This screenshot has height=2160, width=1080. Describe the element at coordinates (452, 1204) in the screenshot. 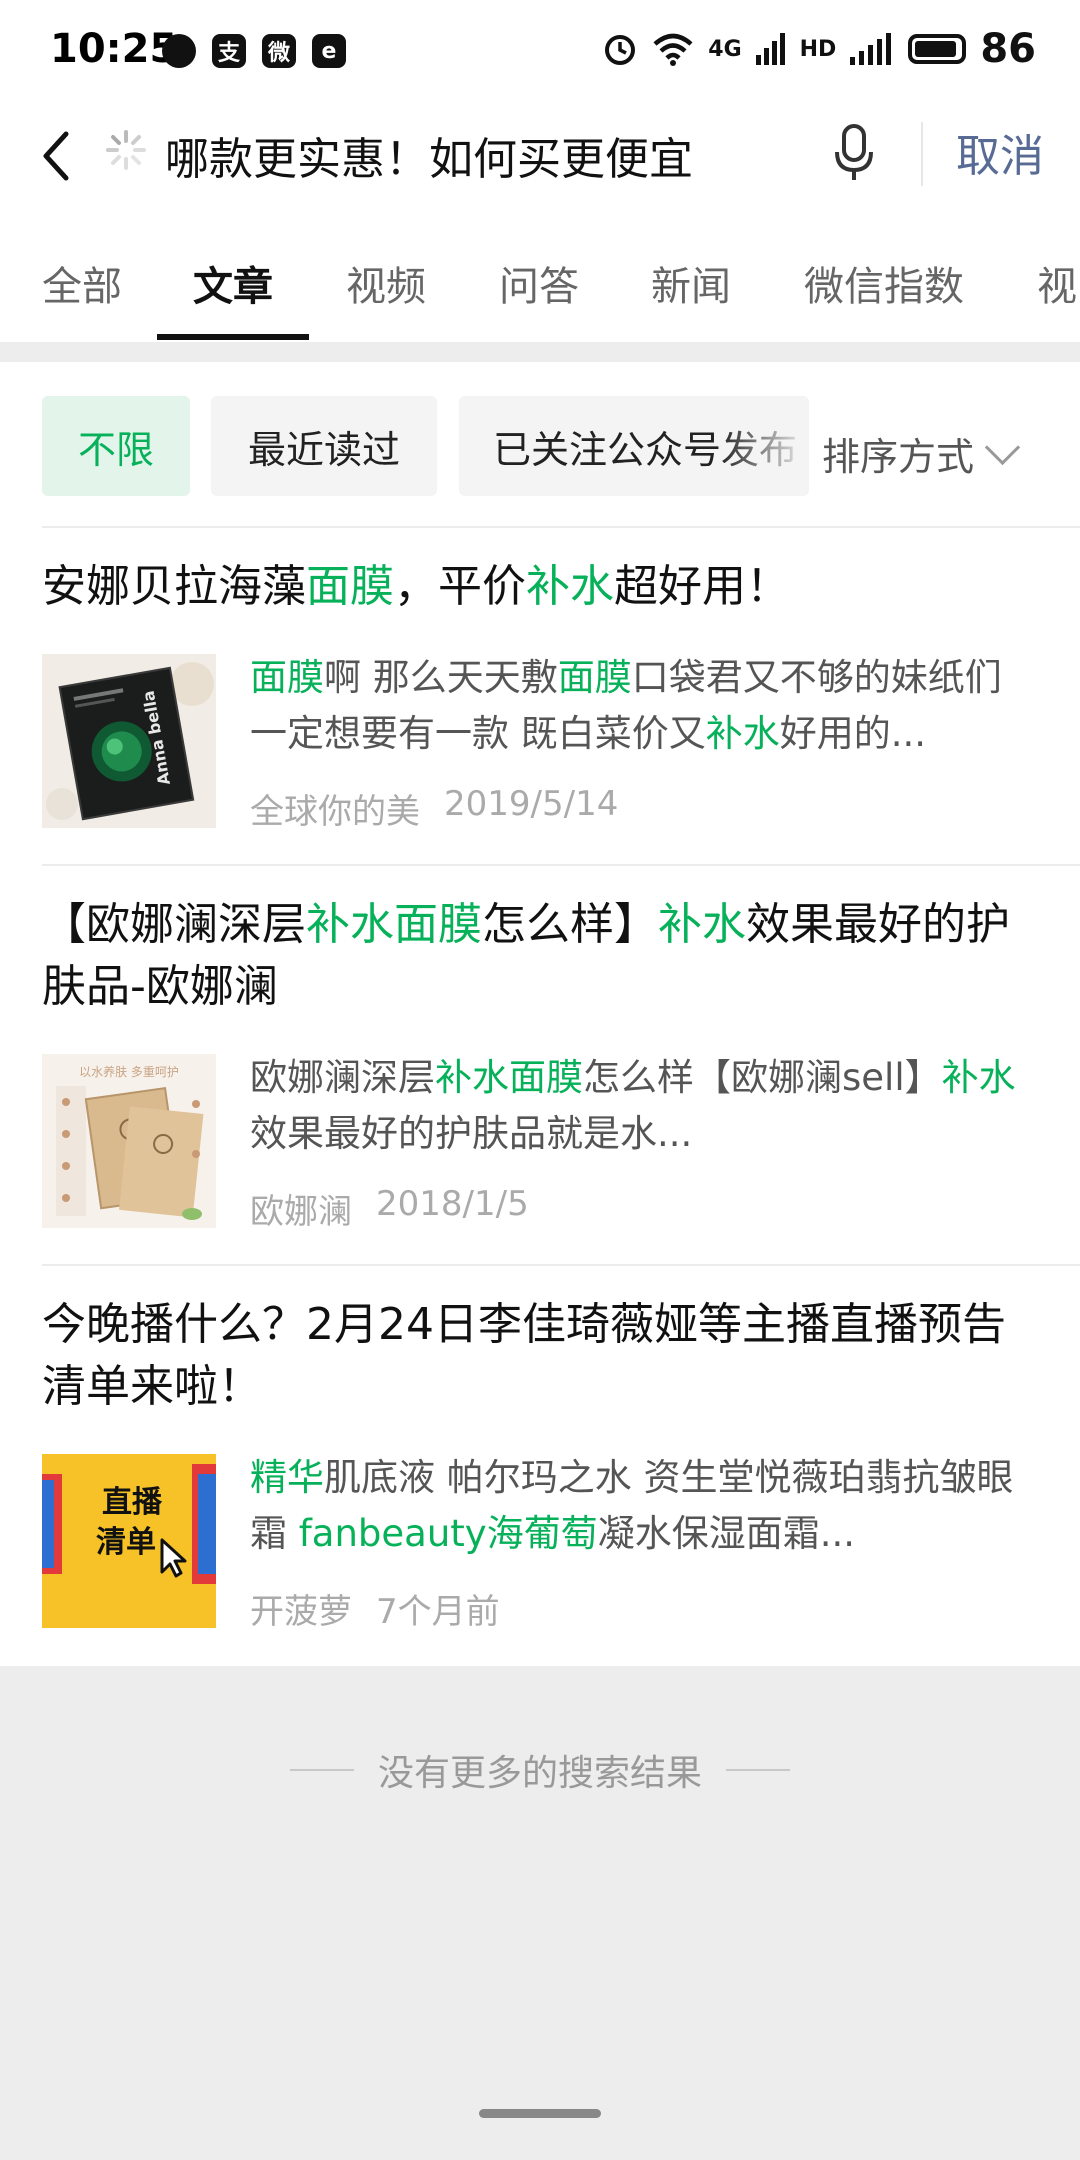

I see `result-date: 2018/1/5` at that location.